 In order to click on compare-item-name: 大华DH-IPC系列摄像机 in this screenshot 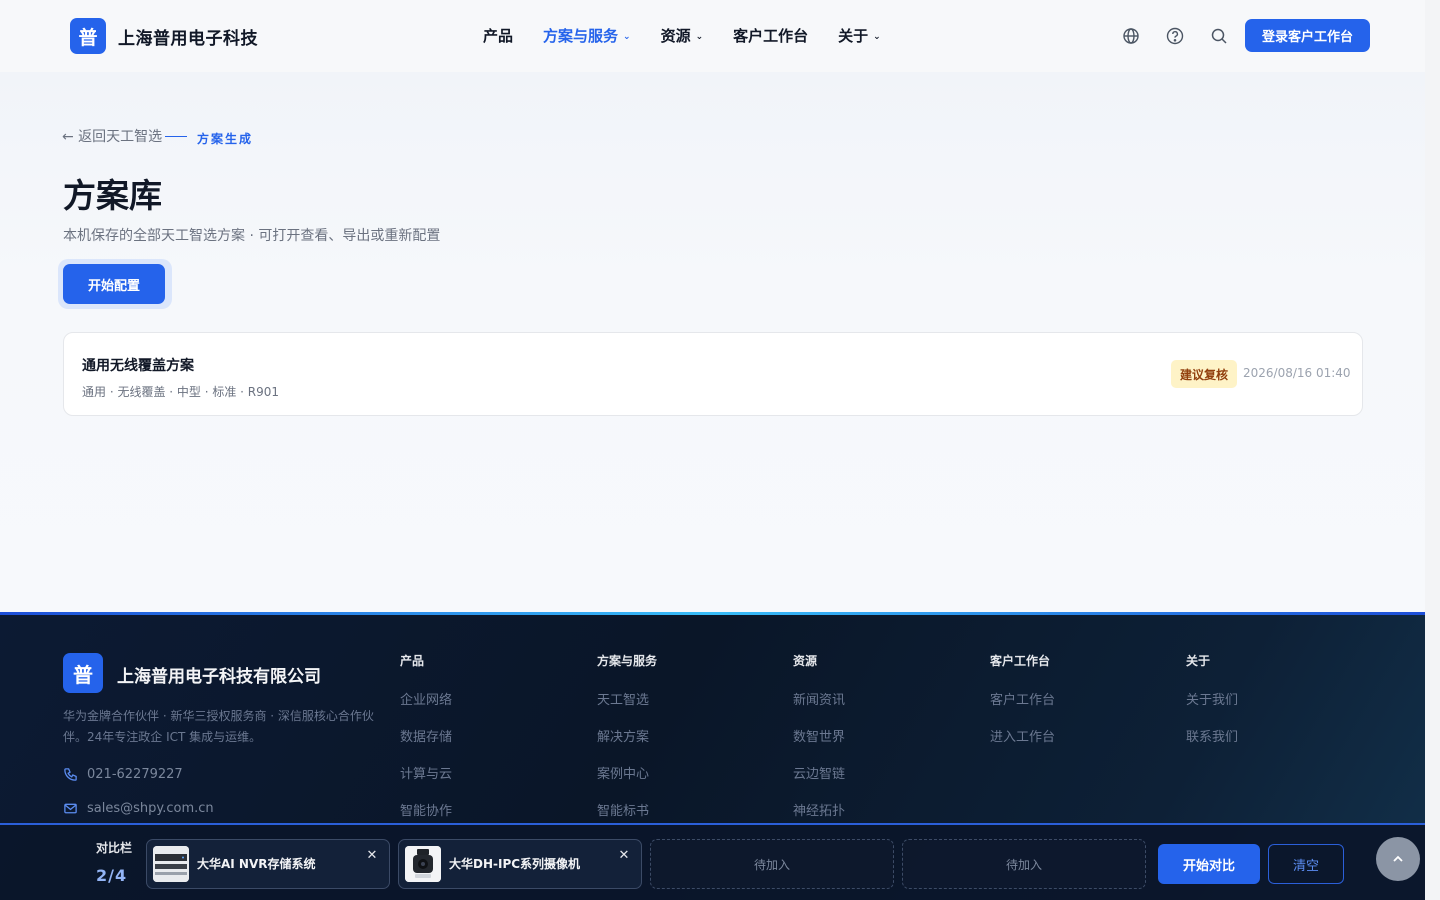, I will do `click(515, 864)`.